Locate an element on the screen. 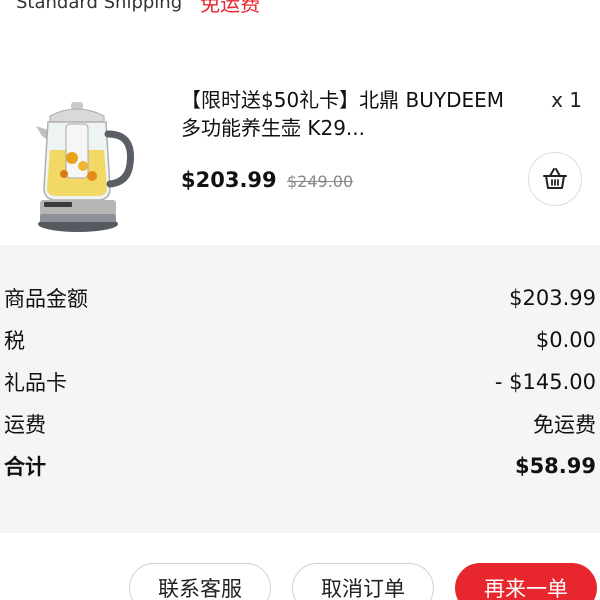 The width and height of the screenshot is (600, 600). product-price: $203.99 is located at coordinates (229, 180).